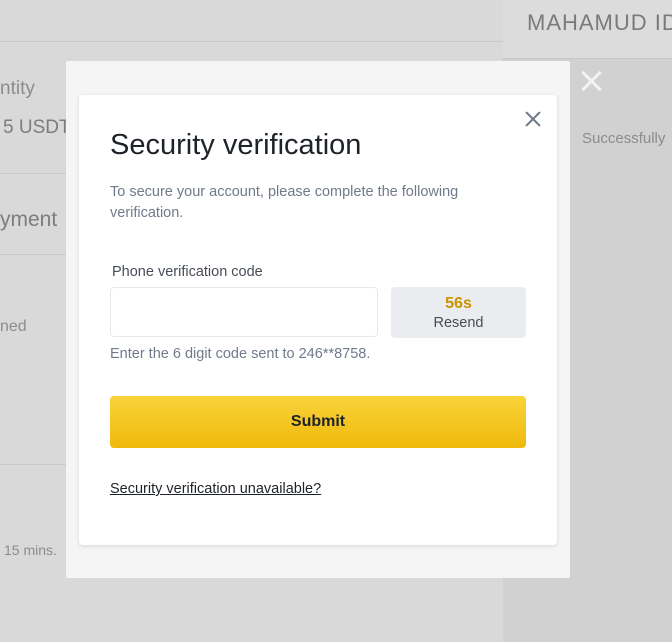 Image resolution: width=672 pixels, height=642 pixels. What do you see at coordinates (187, 272) in the screenshot?
I see `phone-code-label: Phone verification code` at bounding box center [187, 272].